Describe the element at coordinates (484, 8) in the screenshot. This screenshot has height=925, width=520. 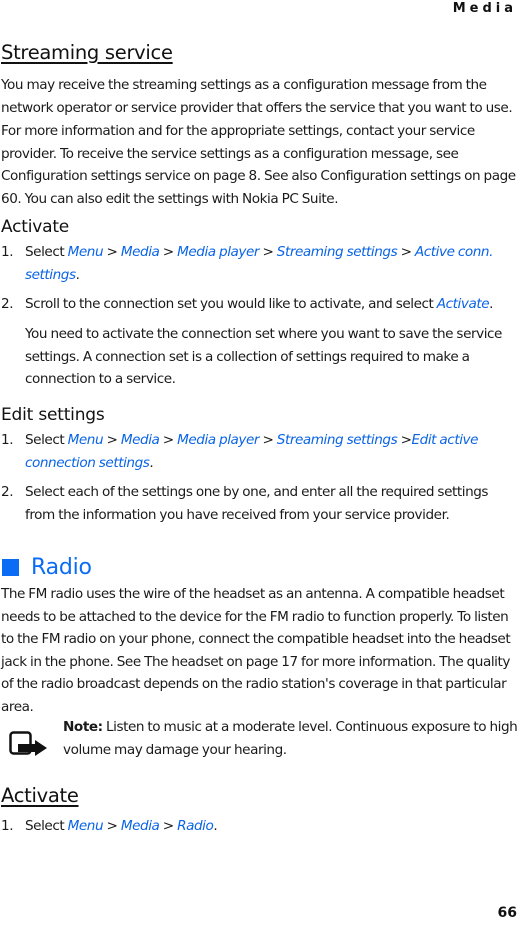
I see `running-head: Media` at that location.